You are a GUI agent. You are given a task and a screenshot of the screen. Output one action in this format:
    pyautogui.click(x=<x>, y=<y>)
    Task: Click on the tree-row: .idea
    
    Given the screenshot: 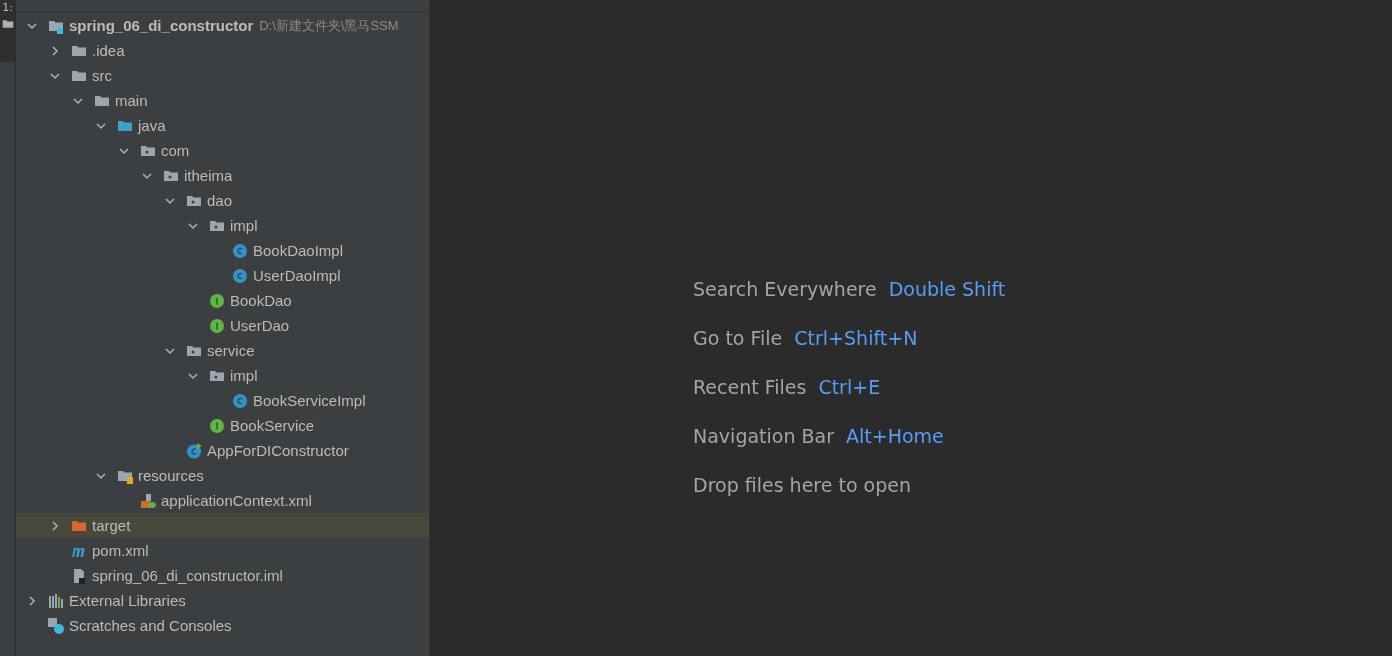 What is the action you would take?
    pyautogui.click(x=222, y=50)
    